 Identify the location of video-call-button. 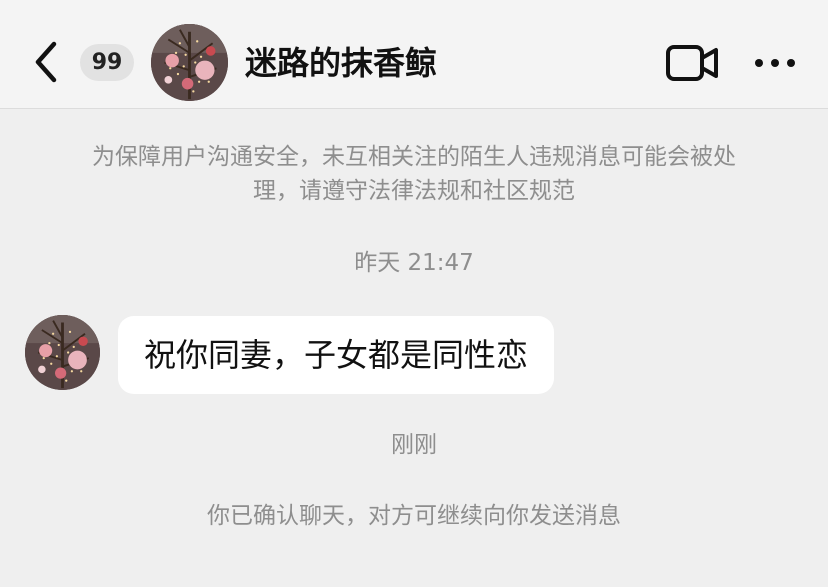
(692, 63).